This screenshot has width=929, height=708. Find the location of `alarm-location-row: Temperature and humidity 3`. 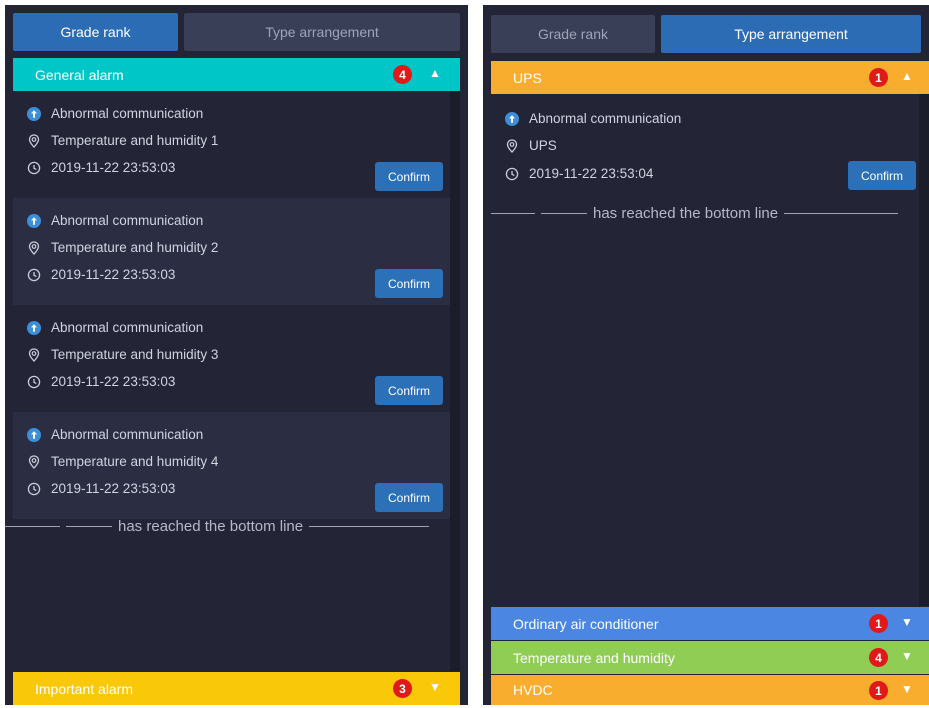

alarm-location-row: Temperature and humidity 3 is located at coordinates (122, 354).